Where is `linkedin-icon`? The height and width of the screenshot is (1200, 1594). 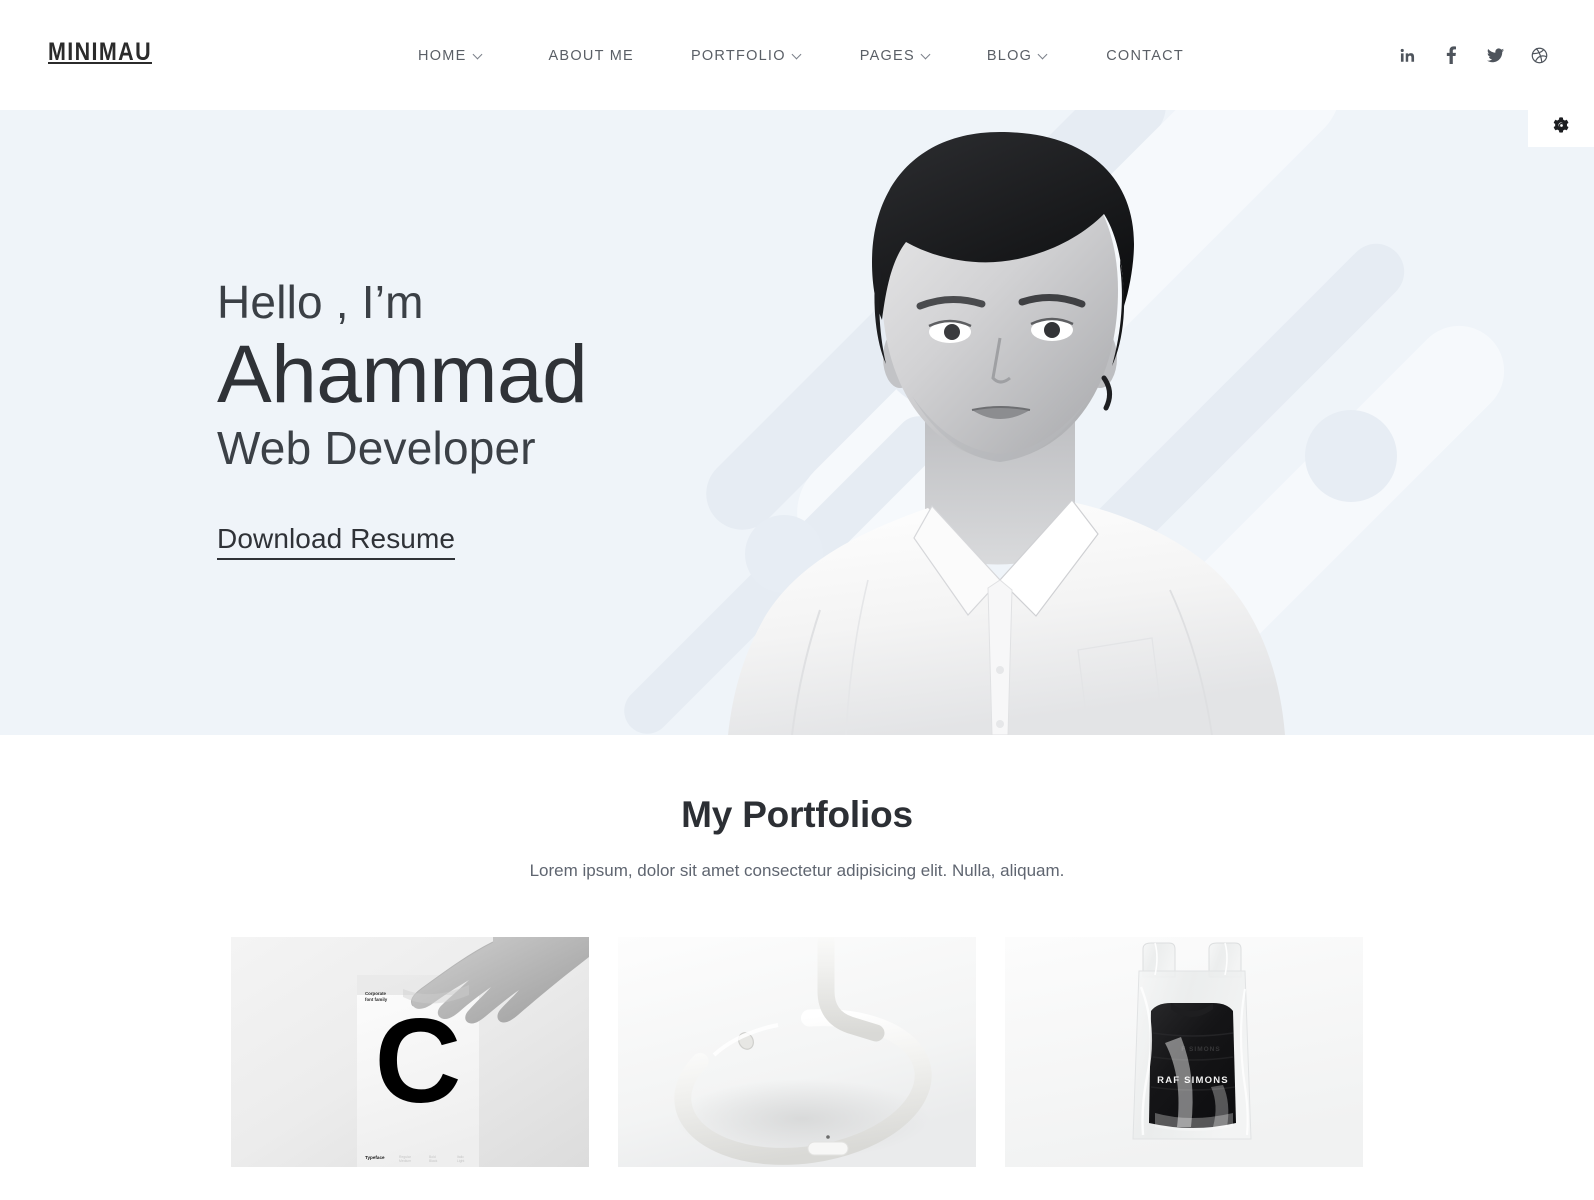
linkedin-icon is located at coordinates (1407, 55).